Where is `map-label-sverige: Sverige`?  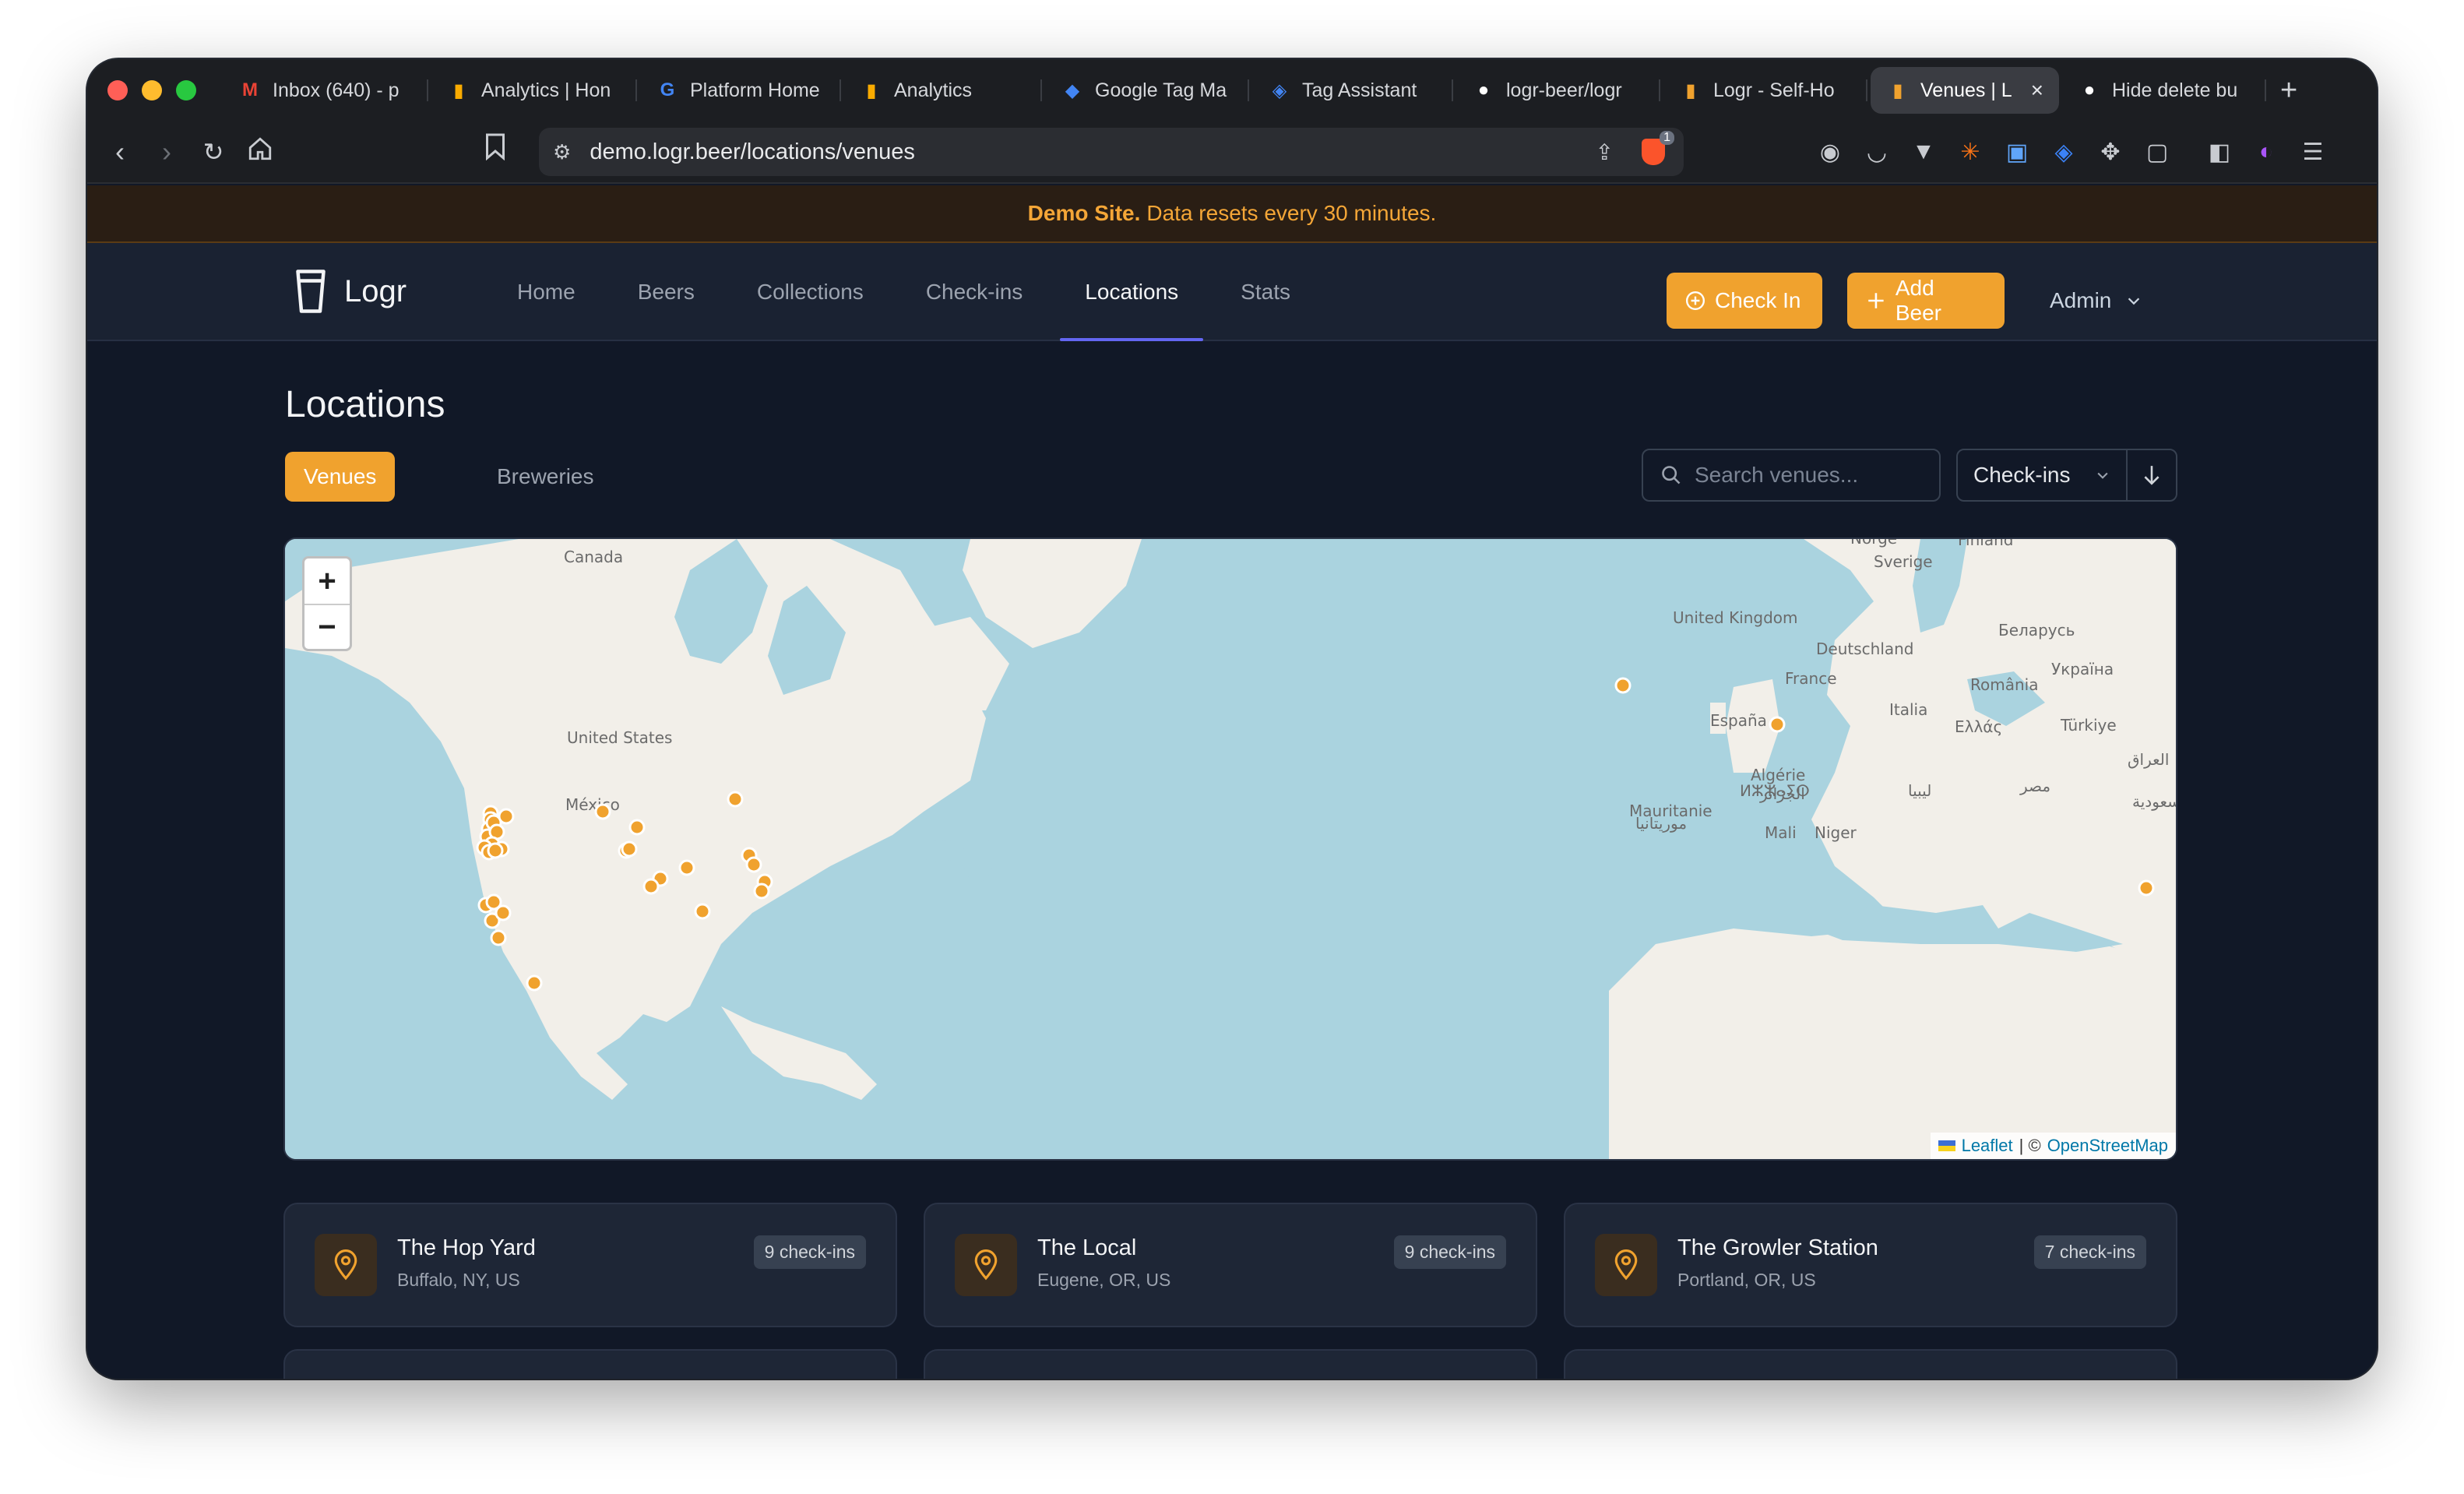 map-label-sverige: Sverige is located at coordinates (1903, 561).